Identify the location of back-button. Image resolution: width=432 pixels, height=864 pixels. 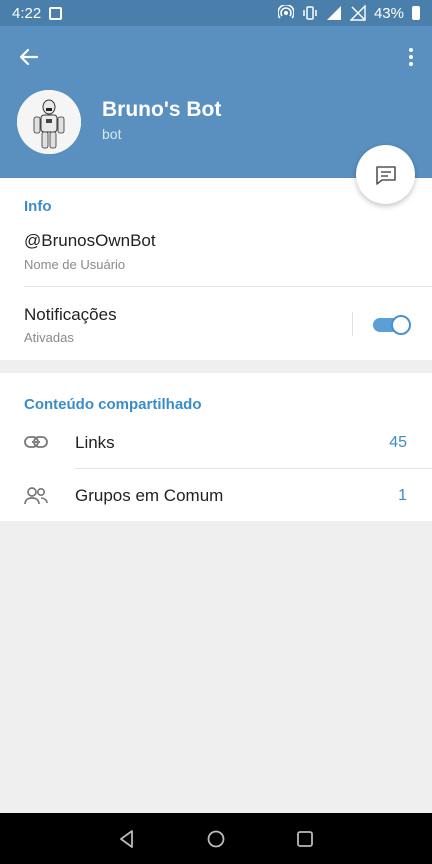
(29, 57).